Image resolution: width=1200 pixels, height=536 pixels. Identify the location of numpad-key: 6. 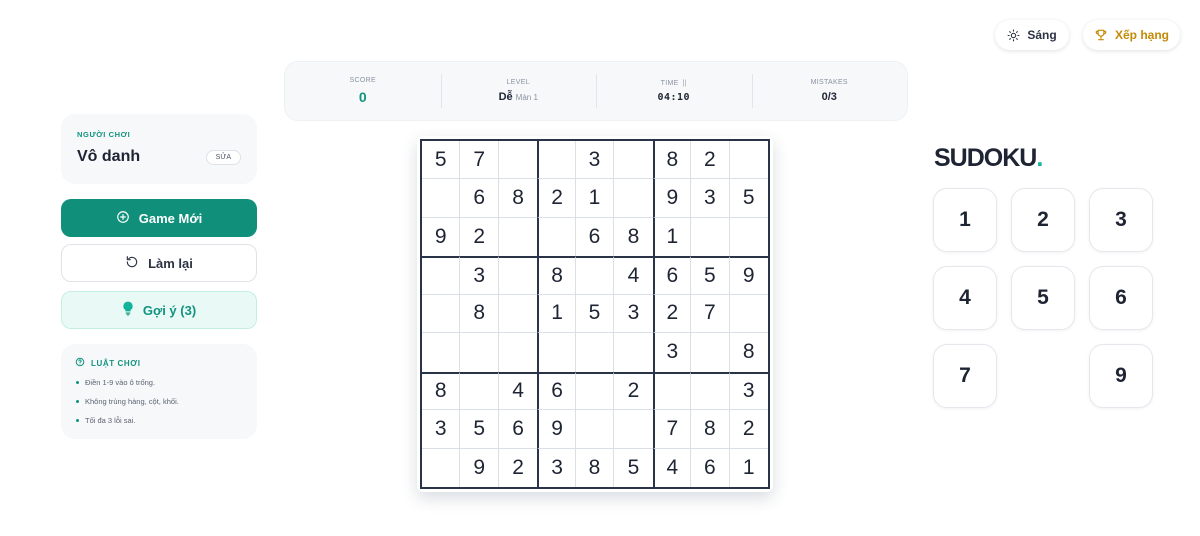
(1121, 298).